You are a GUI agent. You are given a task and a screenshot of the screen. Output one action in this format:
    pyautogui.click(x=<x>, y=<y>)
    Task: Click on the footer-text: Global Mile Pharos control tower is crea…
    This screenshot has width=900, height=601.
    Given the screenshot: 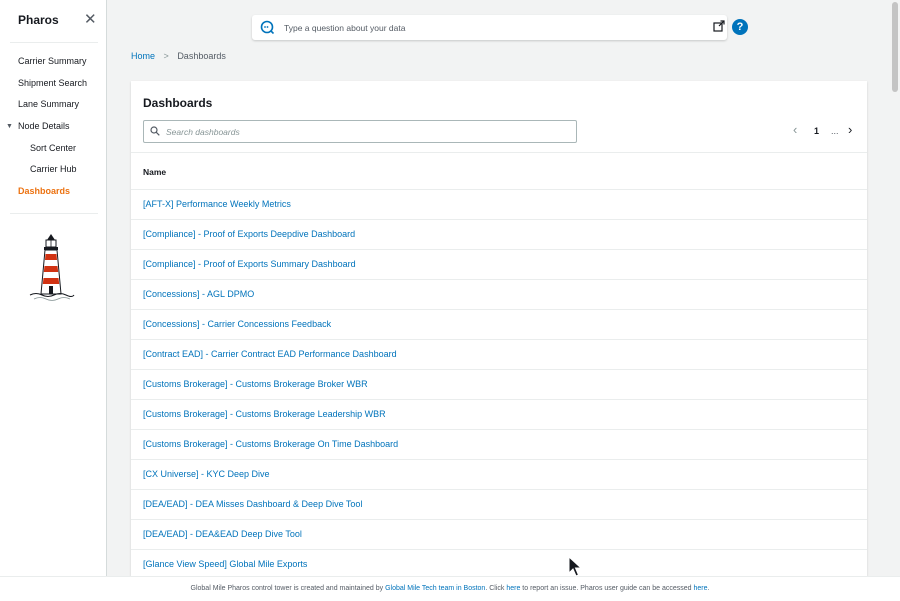 What is the action you would take?
    pyautogui.click(x=288, y=588)
    